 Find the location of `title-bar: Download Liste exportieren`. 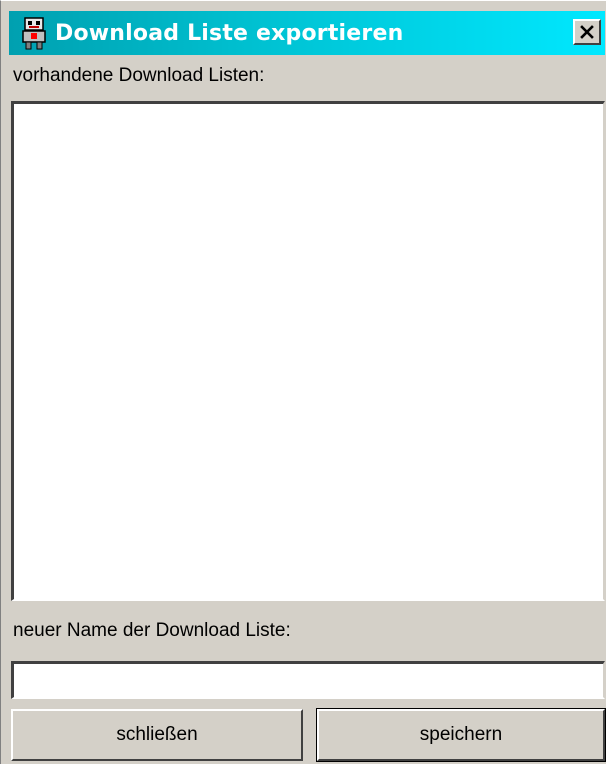

title-bar: Download Liste exportieren is located at coordinates (307, 33).